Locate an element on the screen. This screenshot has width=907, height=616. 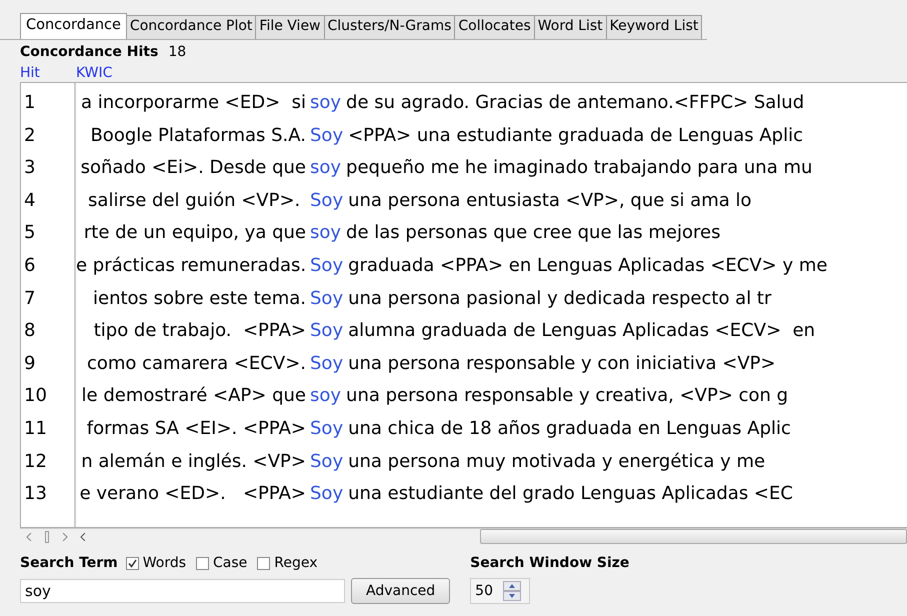
left-context: como camarera <ECV>. is located at coordinates (196, 364).